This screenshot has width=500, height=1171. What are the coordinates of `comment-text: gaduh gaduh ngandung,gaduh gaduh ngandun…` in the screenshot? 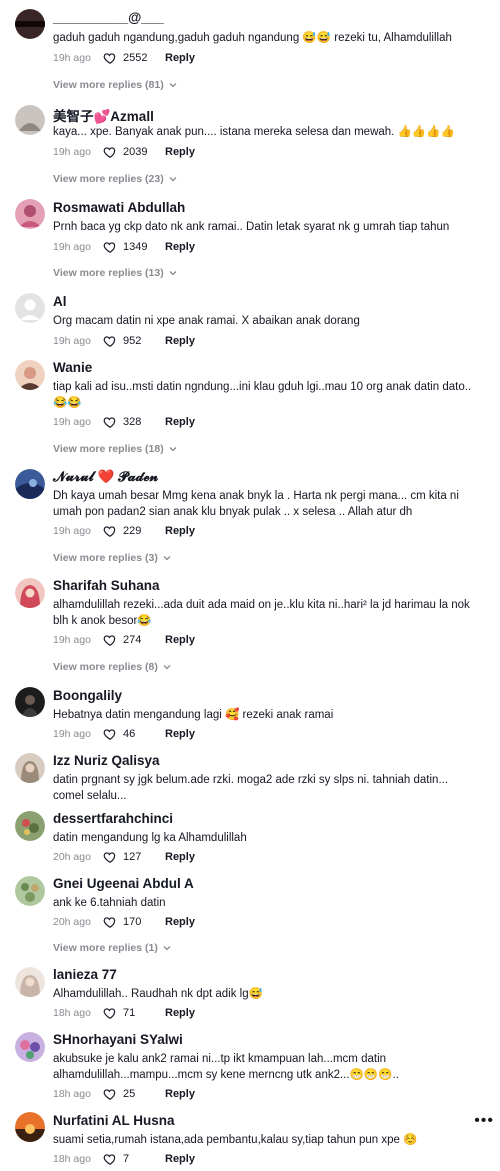 It's located at (252, 38).